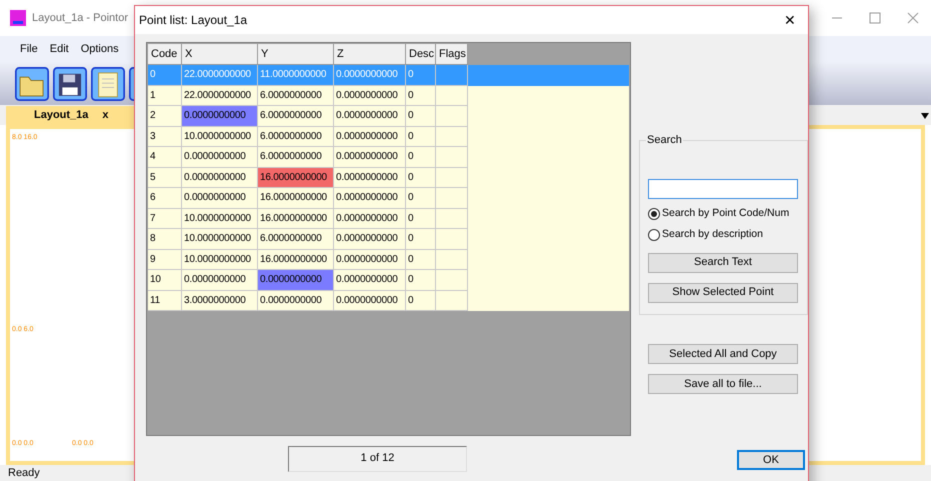 This screenshot has width=931, height=481. Describe the element at coordinates (771, 460) in the screenshot. I see `ok-button: OK` at that location.